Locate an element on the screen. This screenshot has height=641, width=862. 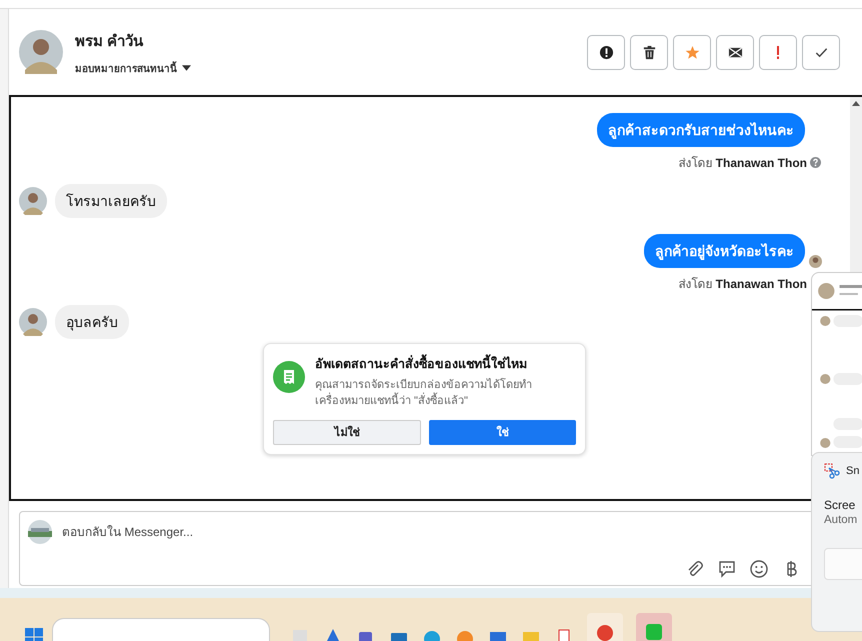
popup-message: คุณสามารถจัดระเบียบกล่องข้อความได้โดยทำเครื่องหมายแชทนี้ว่า "สั่งซื้อแล้ว" is located at coordinates (424, 393).